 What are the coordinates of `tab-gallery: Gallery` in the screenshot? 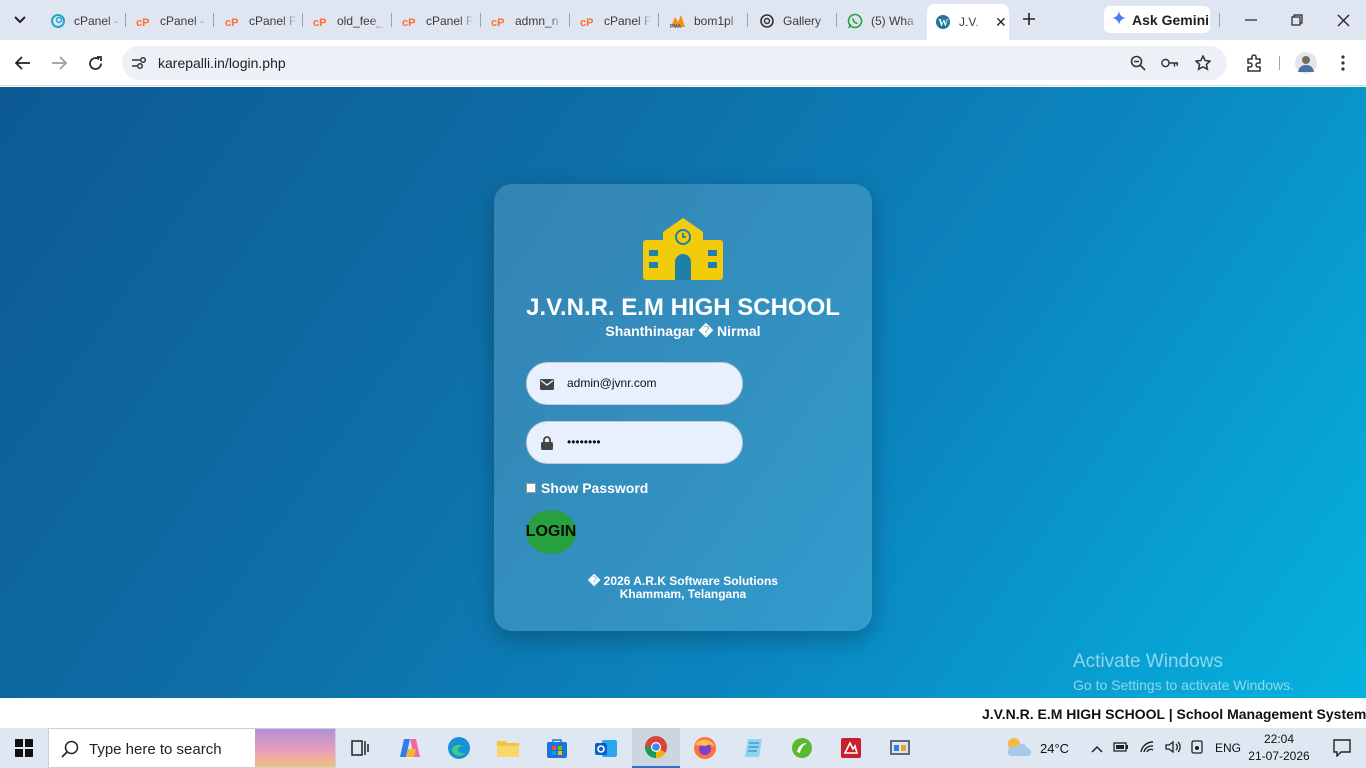 It's located at (792, 20).